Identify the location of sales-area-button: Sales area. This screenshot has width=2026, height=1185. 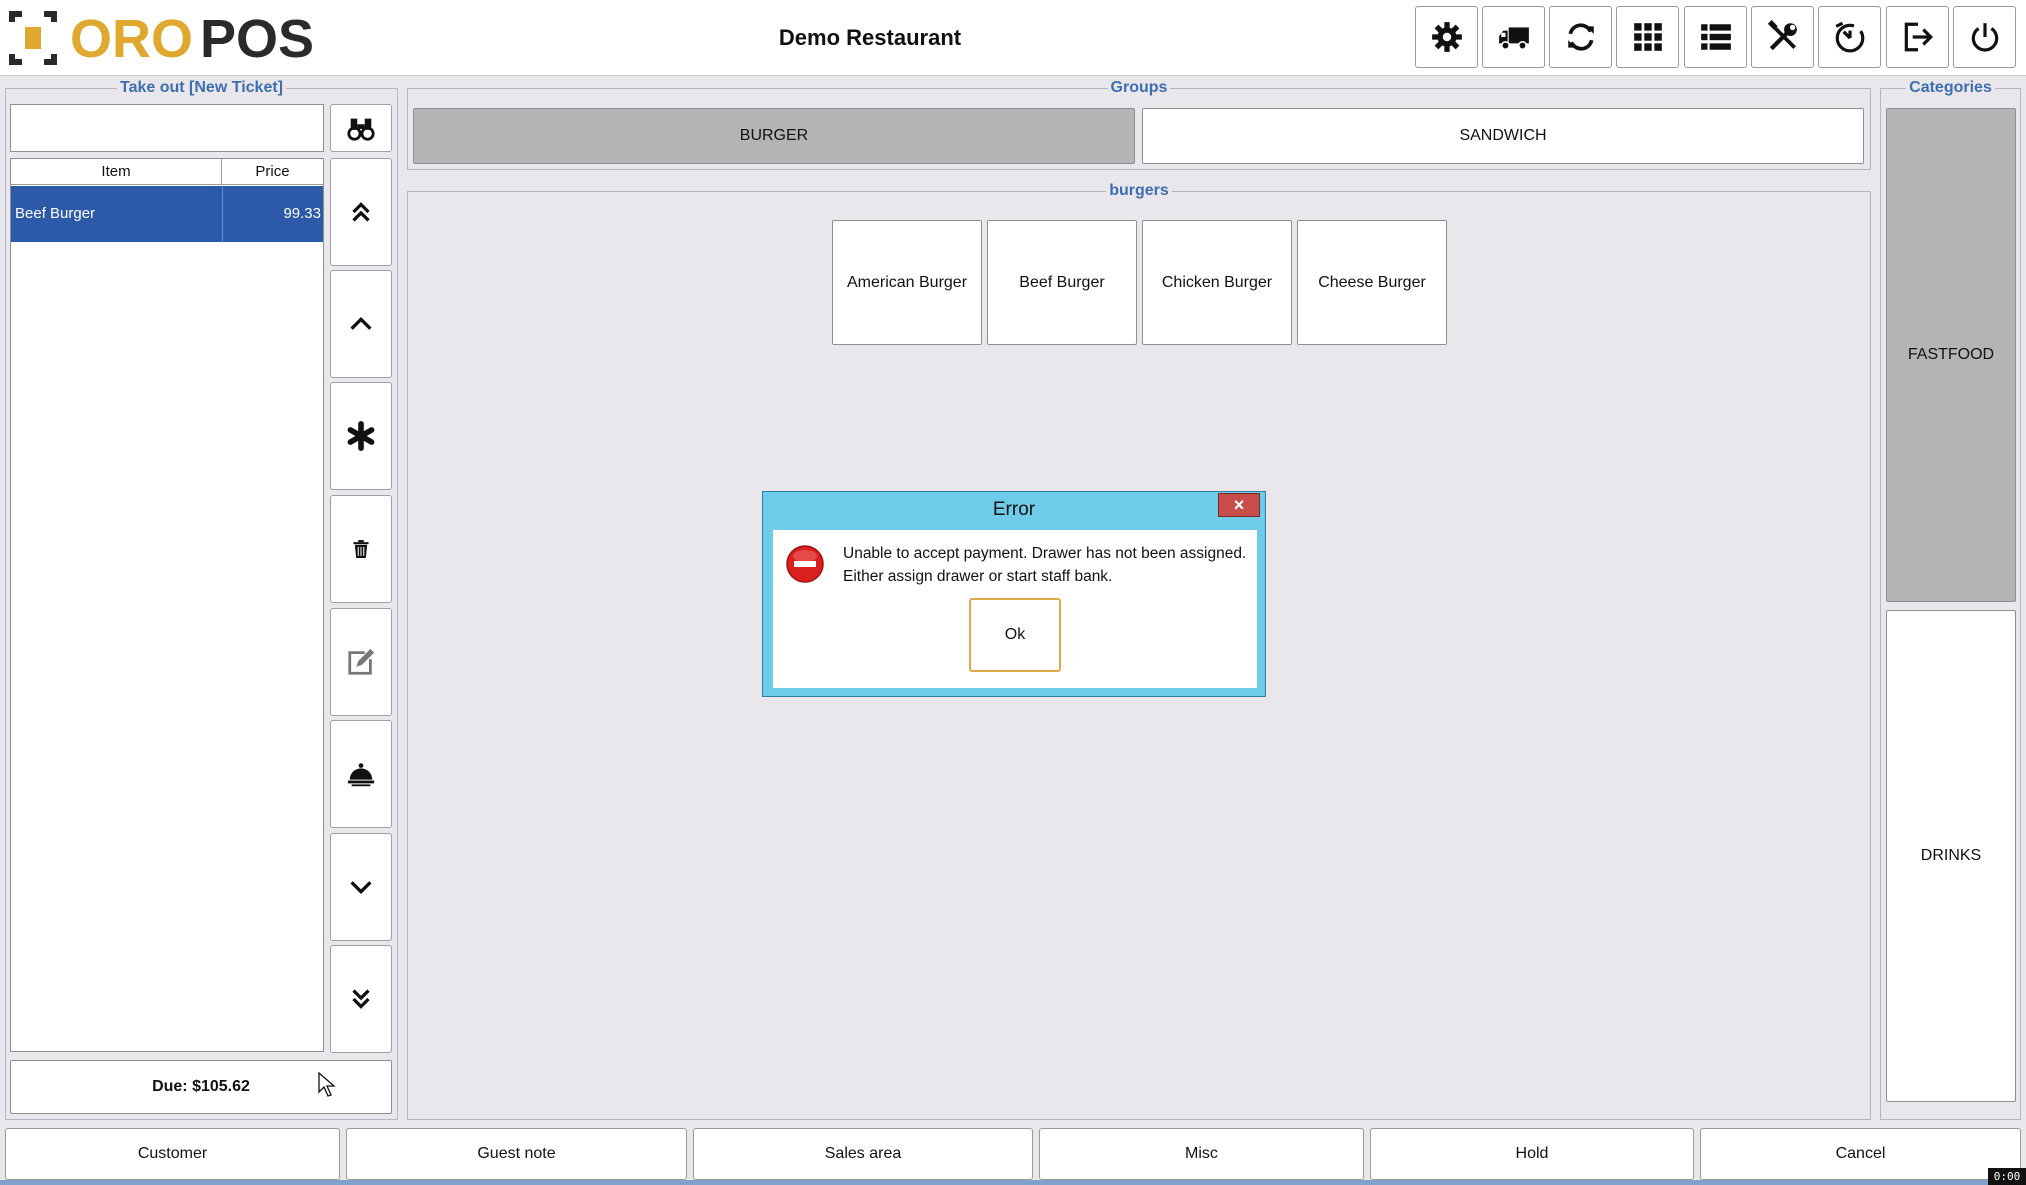
(863, 1154).